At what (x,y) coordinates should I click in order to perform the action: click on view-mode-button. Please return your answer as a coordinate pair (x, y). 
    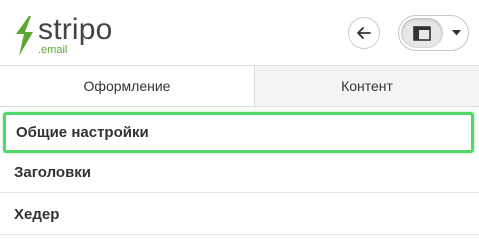
    Looking at the image, I should click on (422, 33).